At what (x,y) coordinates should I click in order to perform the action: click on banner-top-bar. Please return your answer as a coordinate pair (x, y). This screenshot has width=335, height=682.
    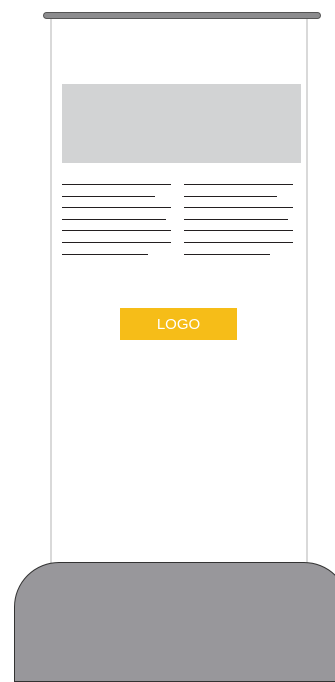
    Looking at the image, I should click on (182, 15).